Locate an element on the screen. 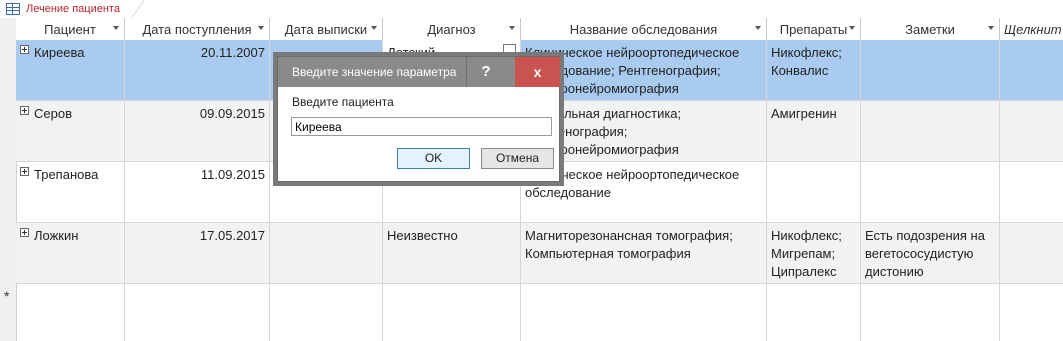 The width and height of the screenshot is (1063, 341). column-header-label: Название обследования is located at coordinates (643, 29).